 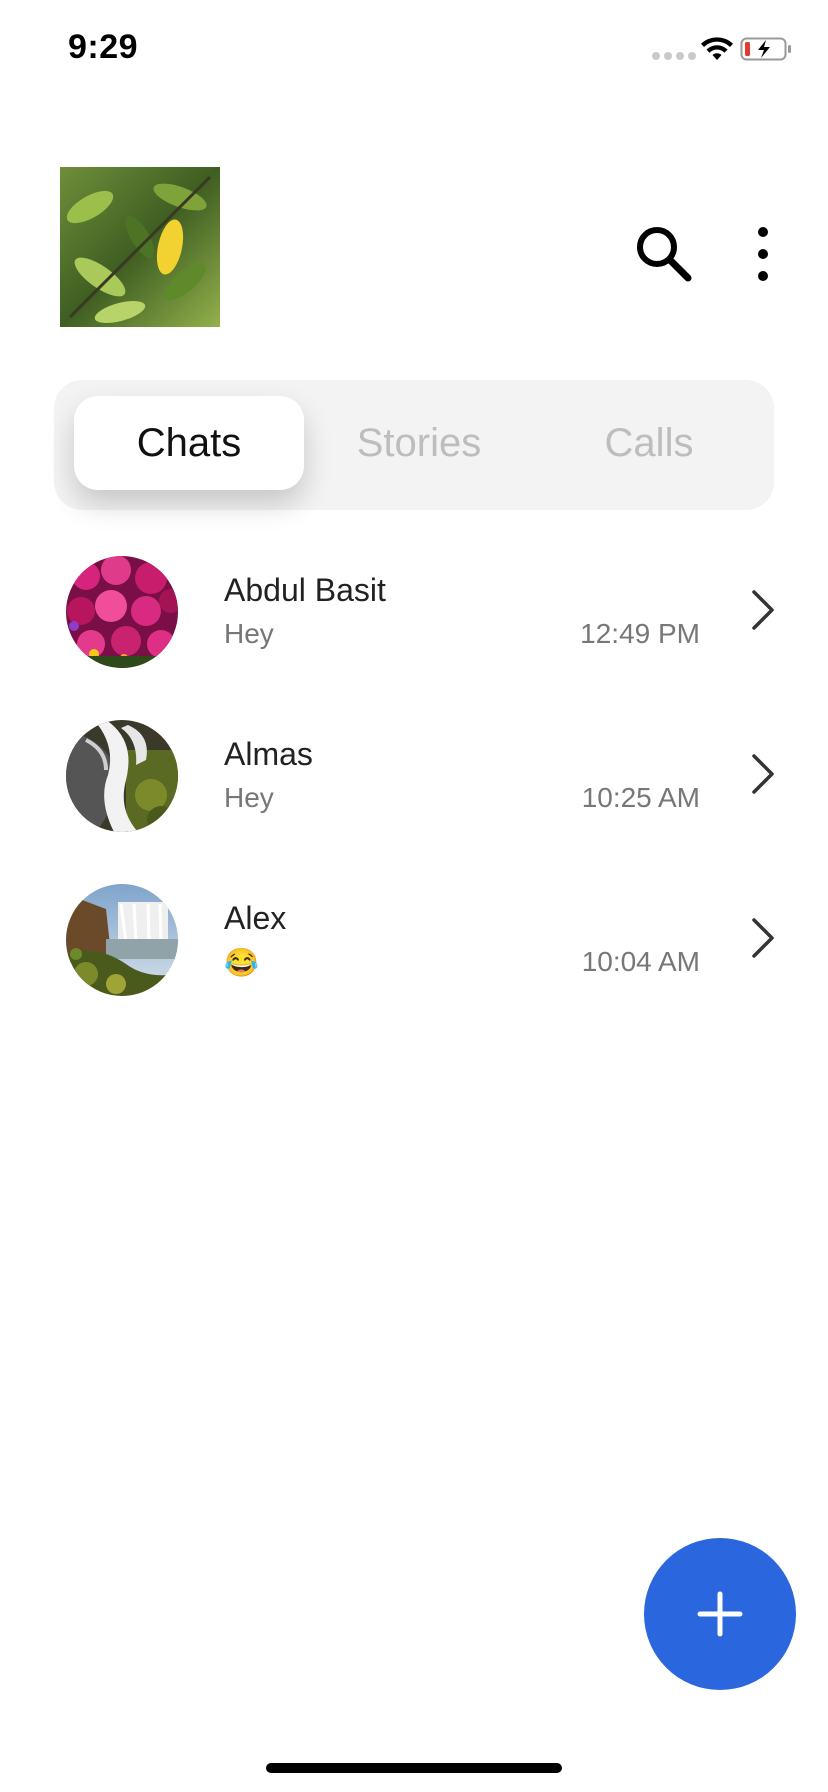 I want to click on tab-calls: Calls, so click(x=649, y=443).